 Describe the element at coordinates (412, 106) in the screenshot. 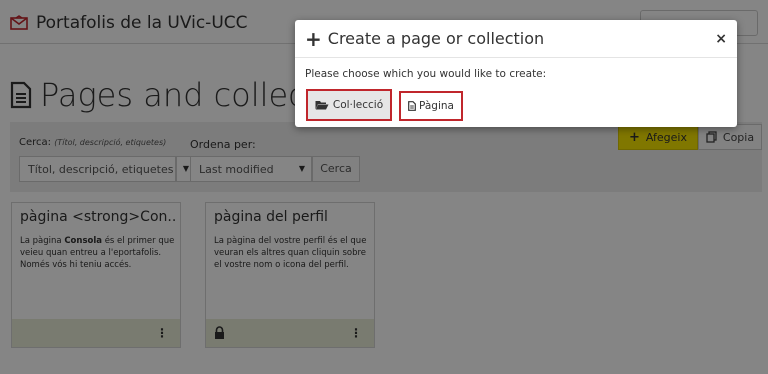

I see `file-icon` at that location.